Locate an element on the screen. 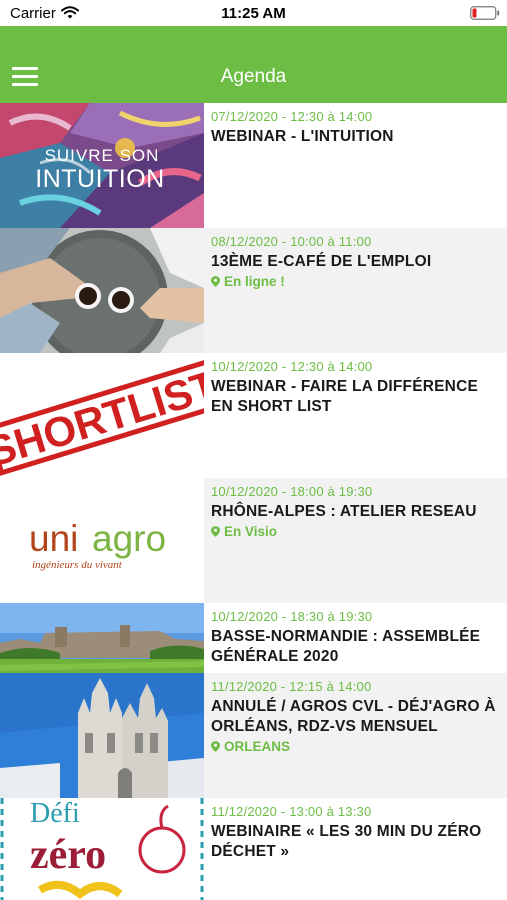  battery-icon is located at coordinates (485, 15).